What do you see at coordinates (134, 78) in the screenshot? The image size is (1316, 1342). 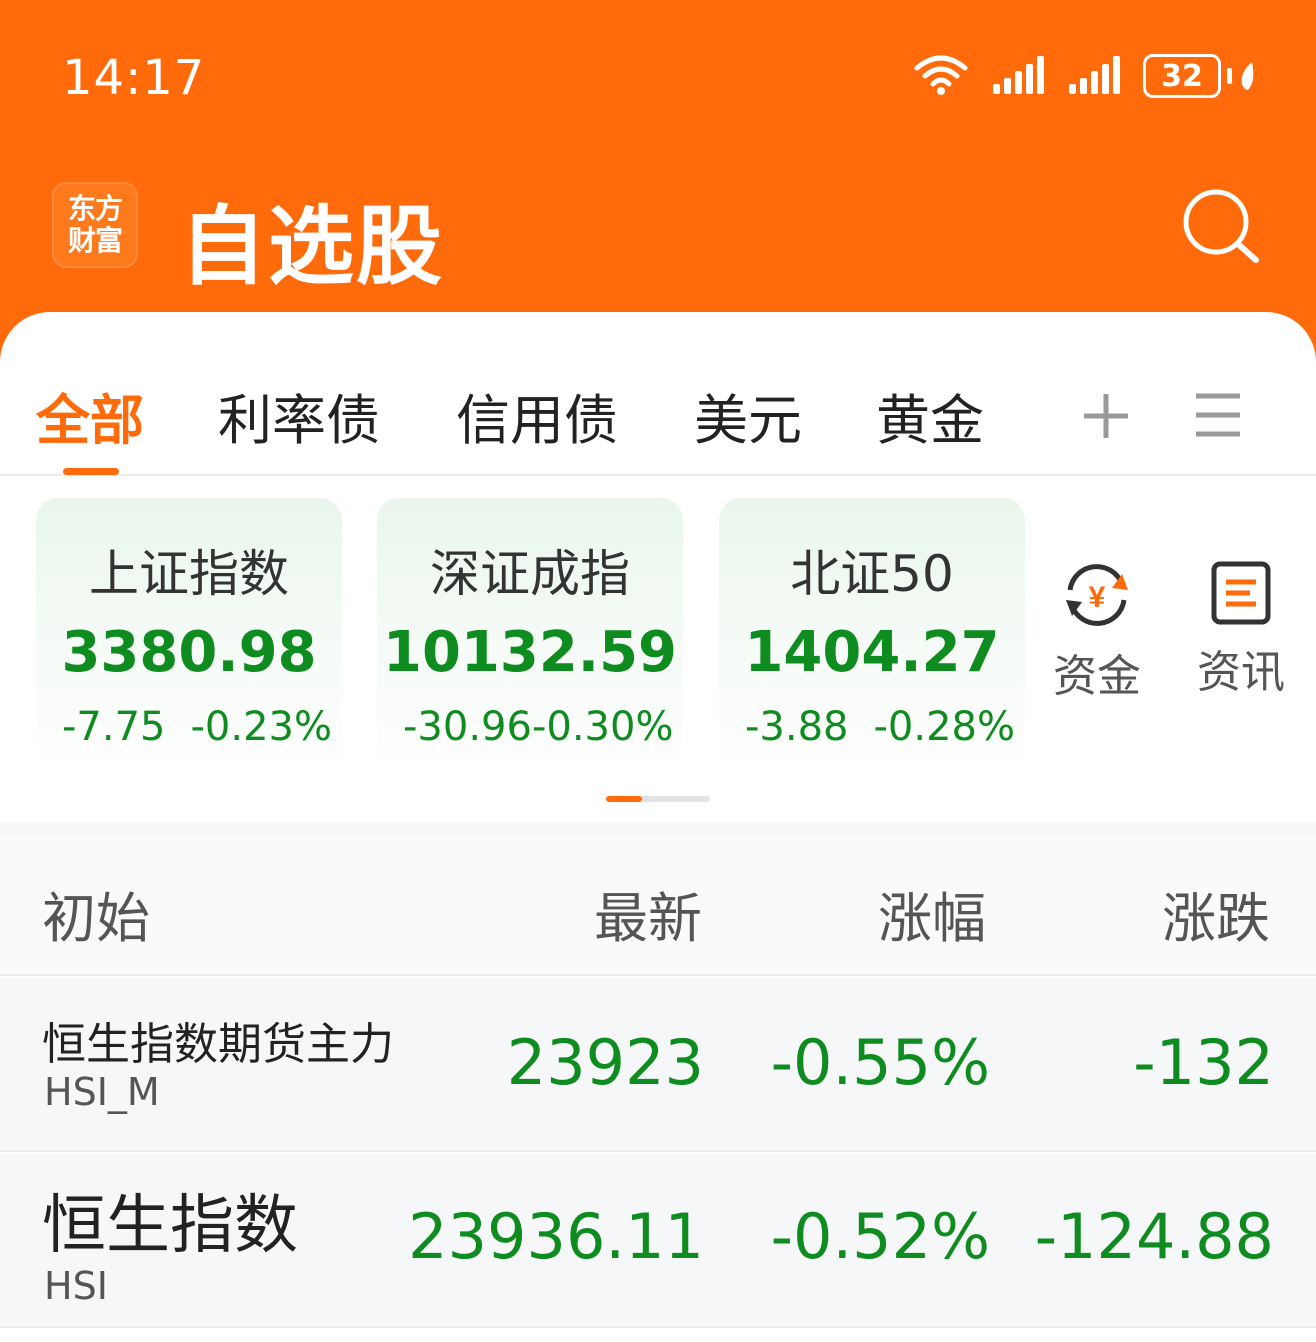 I see `status-time: 14:17` at bounding box center [134, 78].